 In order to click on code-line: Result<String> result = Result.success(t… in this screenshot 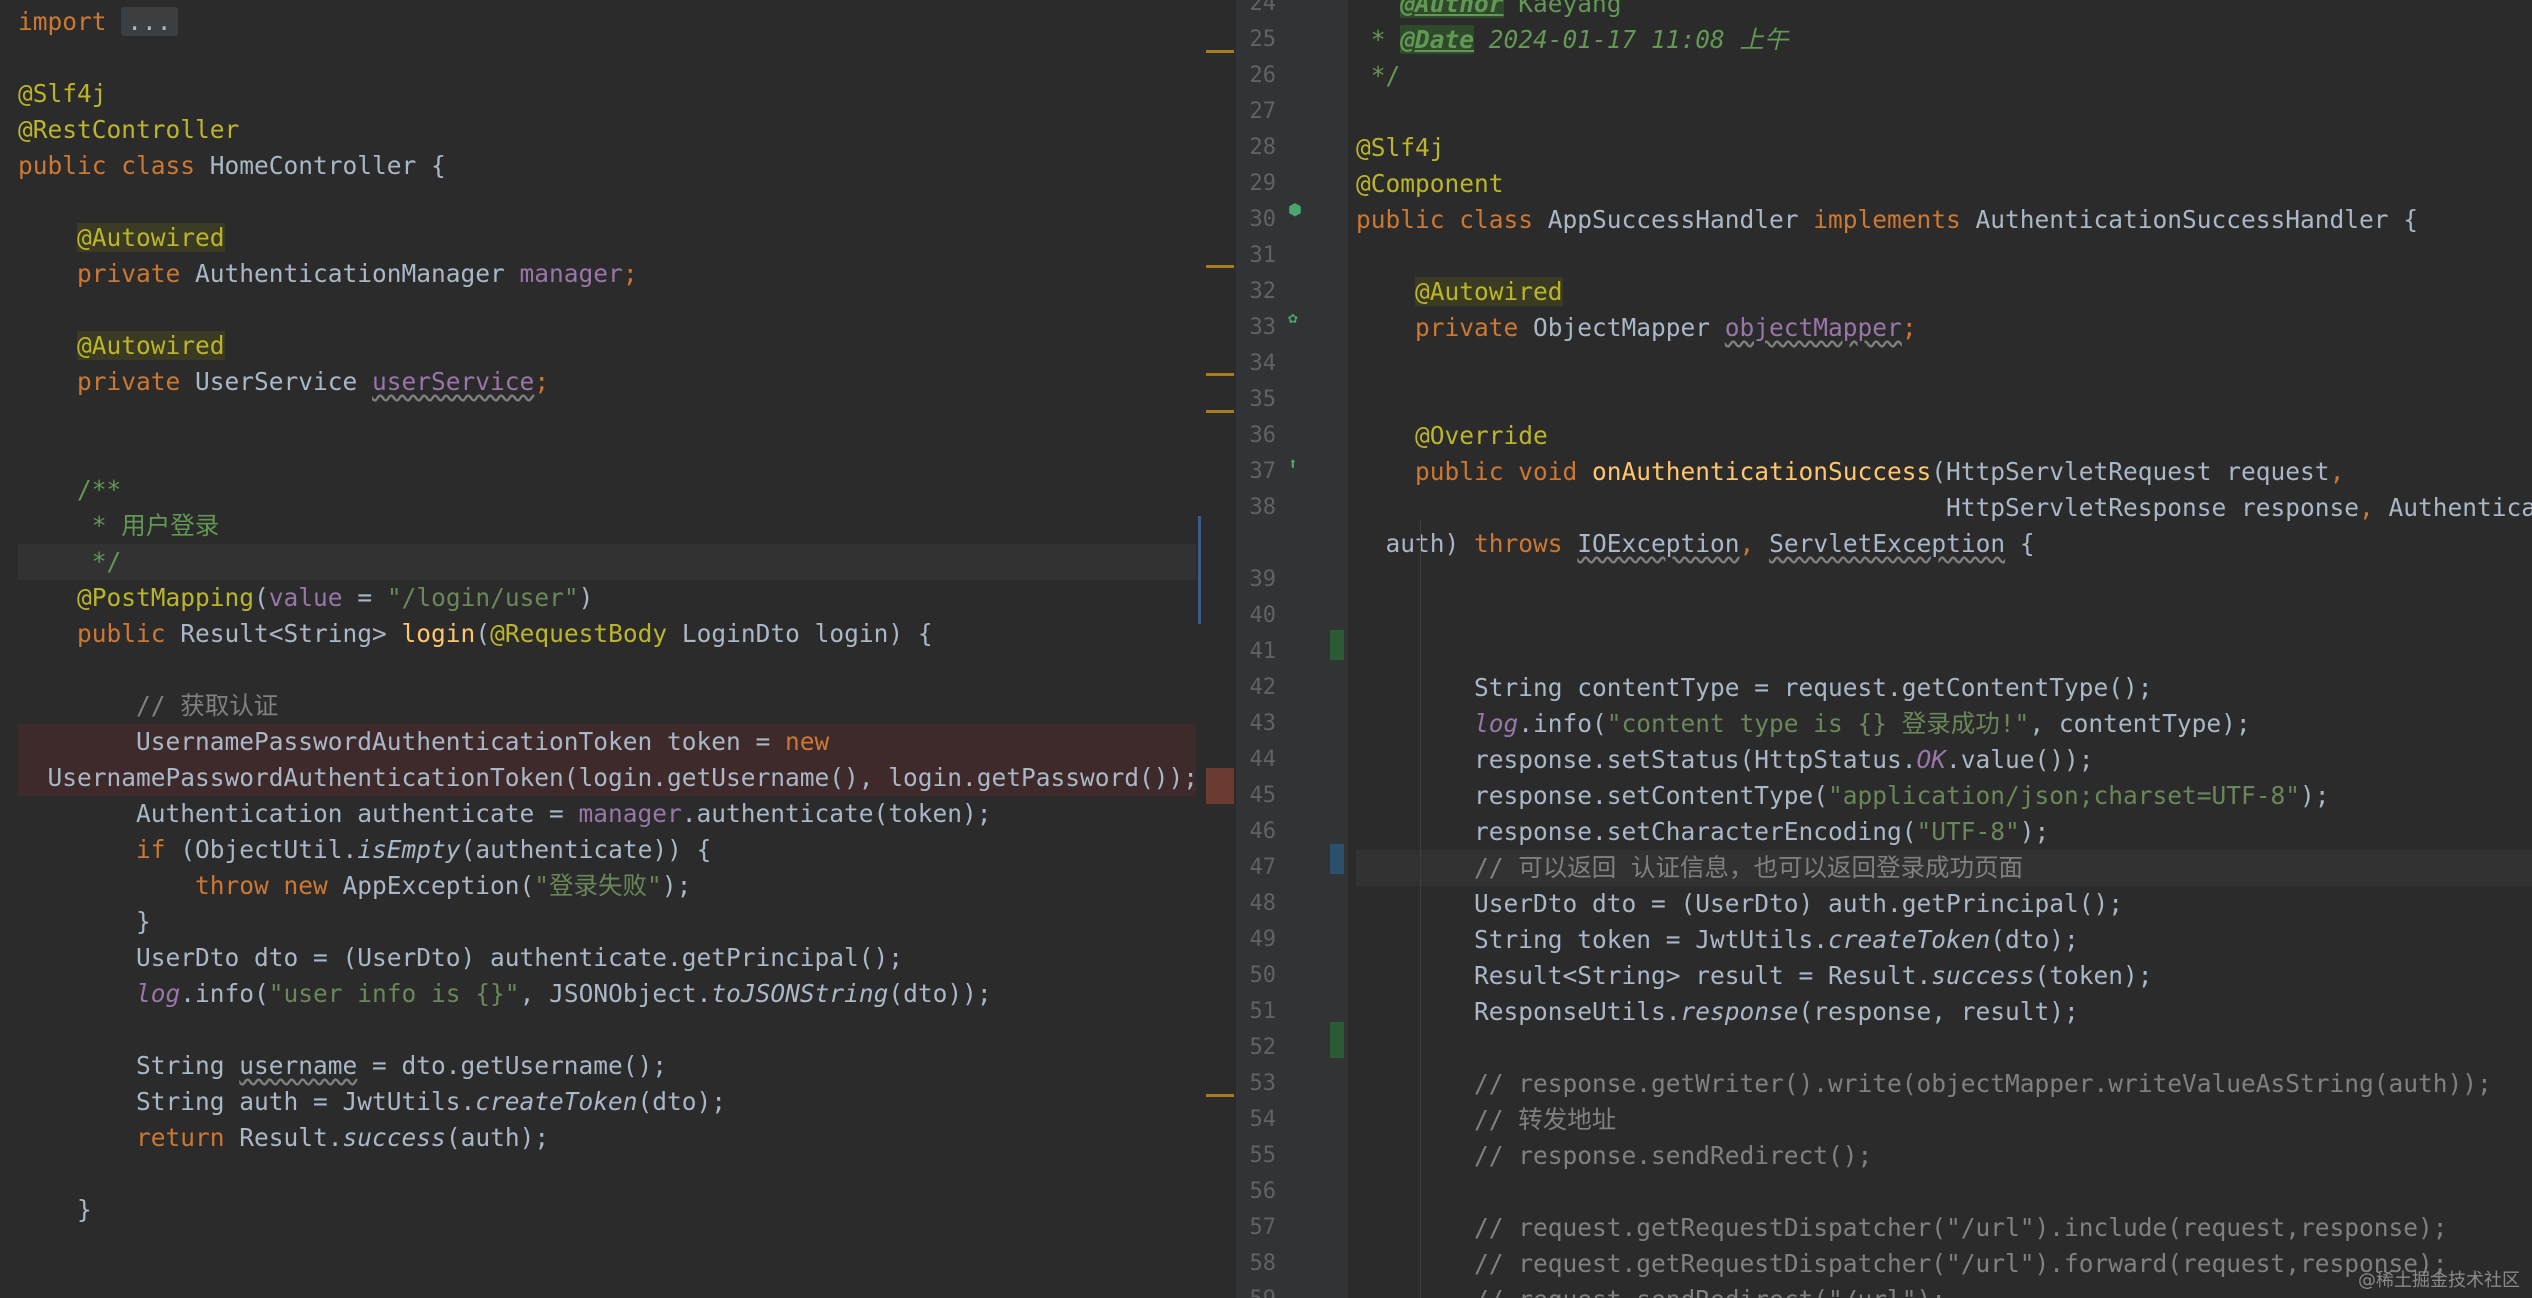, I will do `click(1944, 976)`.